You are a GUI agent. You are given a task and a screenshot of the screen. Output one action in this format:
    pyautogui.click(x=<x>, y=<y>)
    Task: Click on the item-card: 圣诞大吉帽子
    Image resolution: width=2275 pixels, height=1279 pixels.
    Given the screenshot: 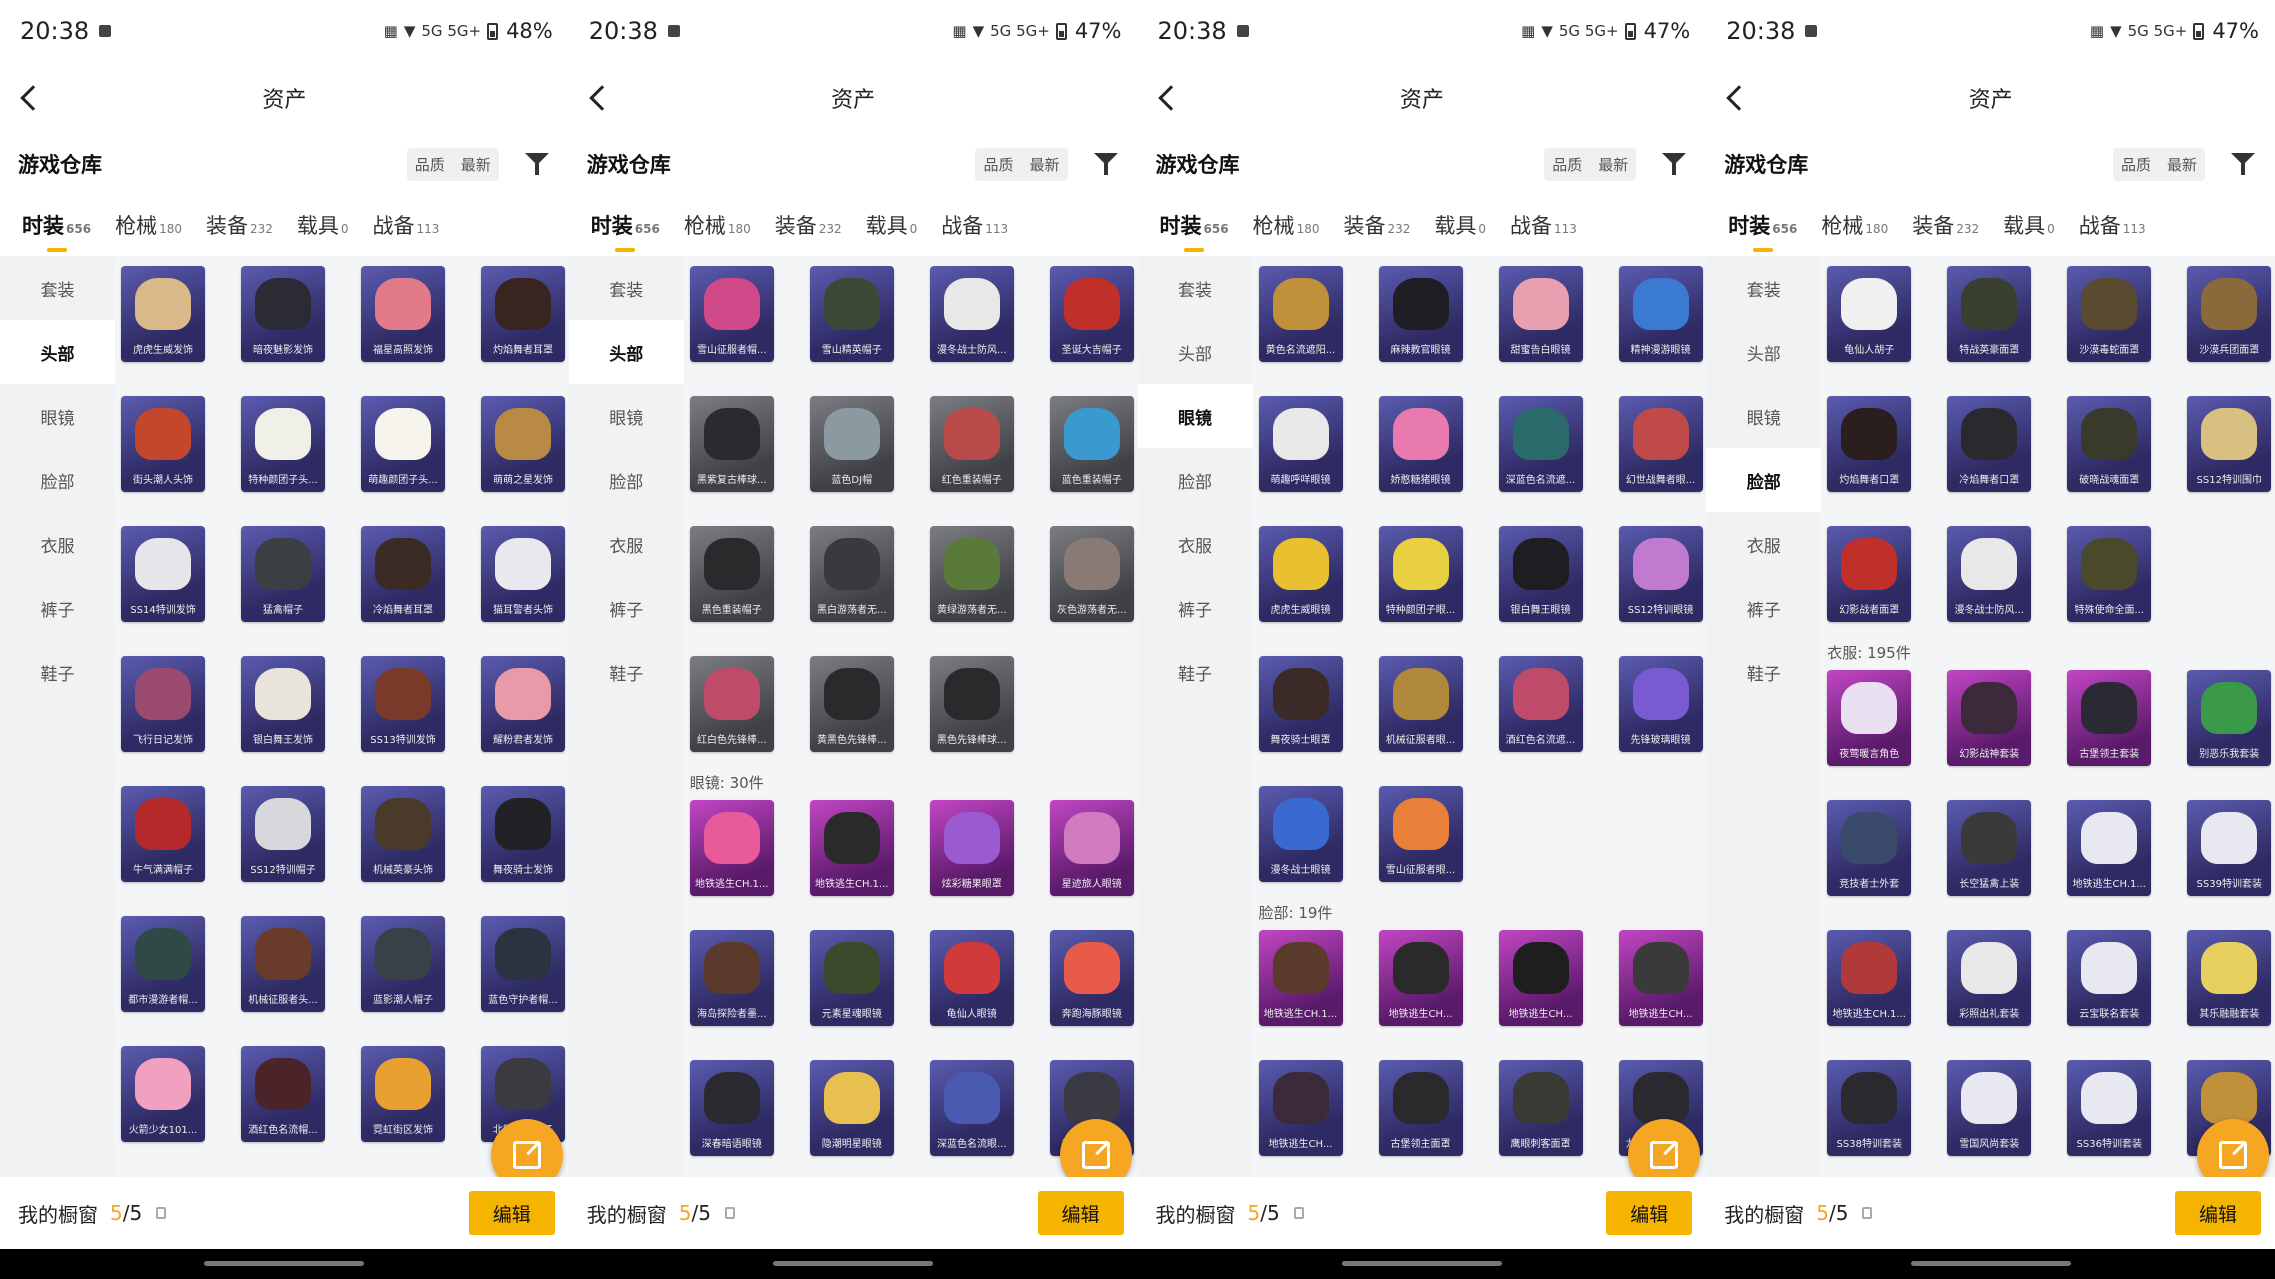 What is the action you would take?
    pyautogui.click(x=1091, y=314)
    